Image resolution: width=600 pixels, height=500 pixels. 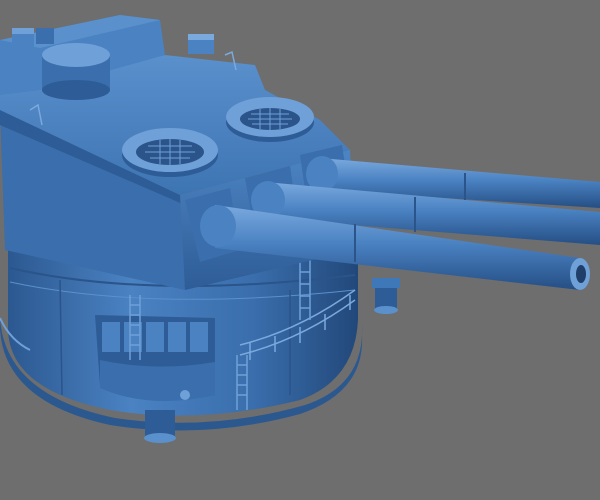 What do you see at coordinates (76, 71) in the screenshot?
I see `rangefinder-dome` at bounding box center [76, 71].